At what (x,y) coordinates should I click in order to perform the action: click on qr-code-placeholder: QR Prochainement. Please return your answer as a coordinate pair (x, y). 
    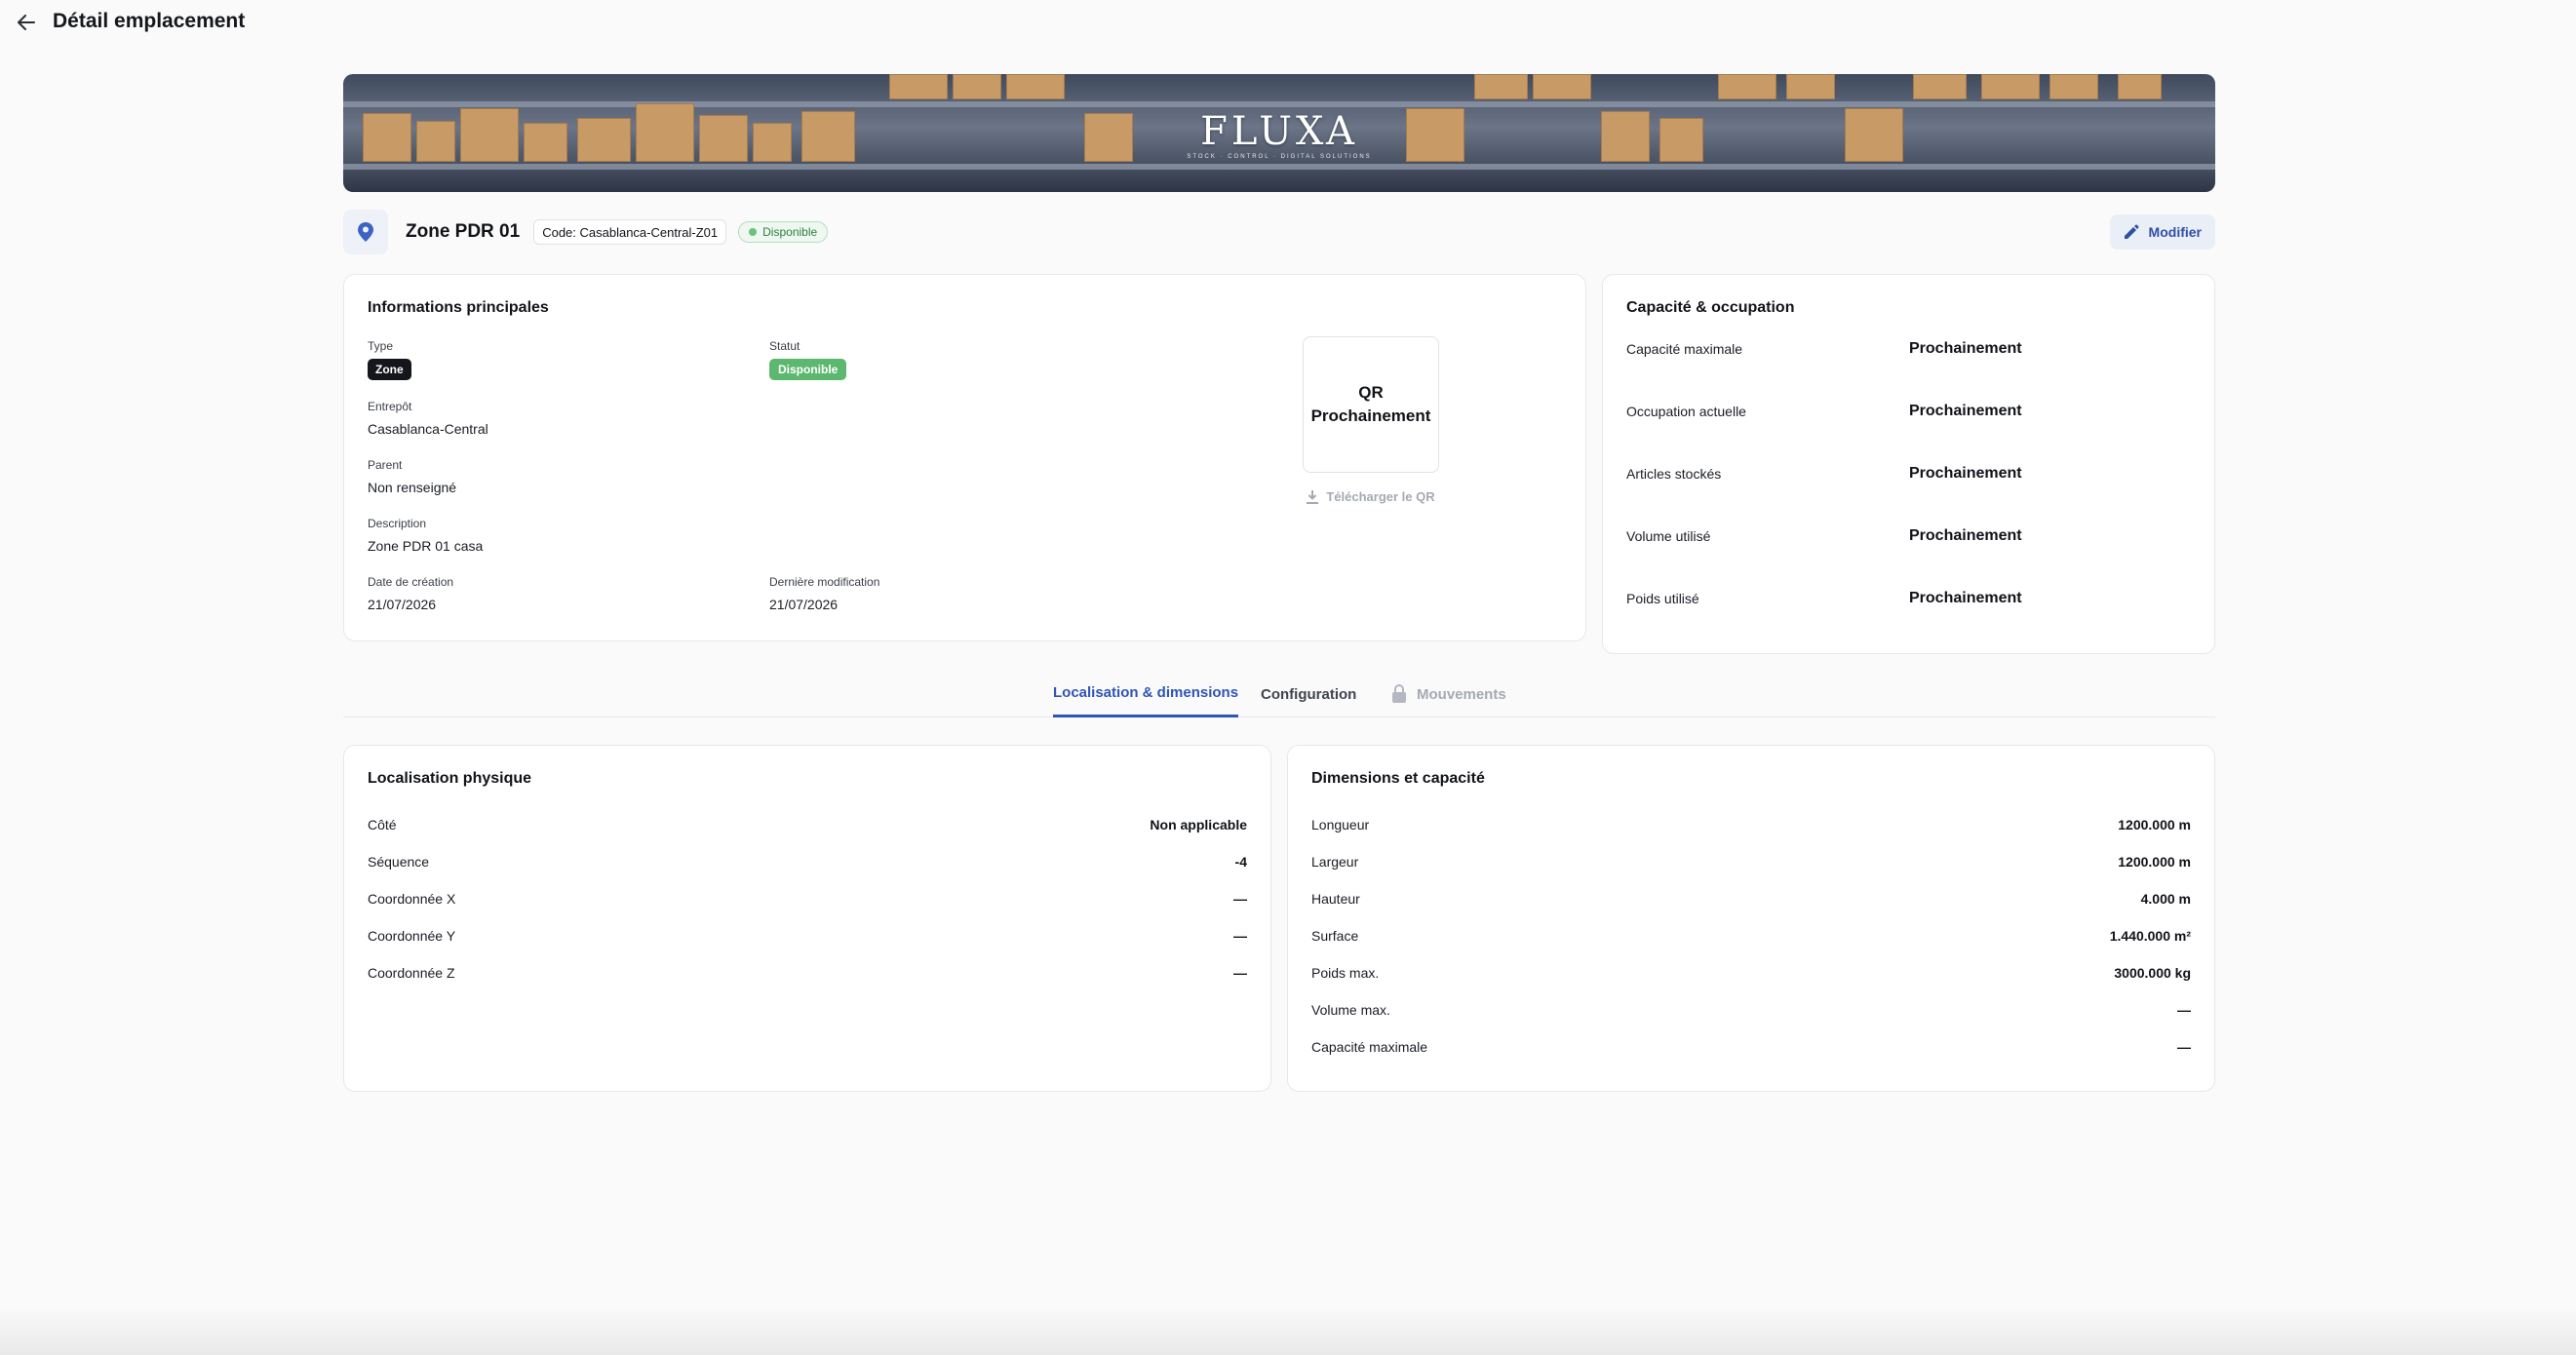
    Looking at the image, I should click on (1371, 405).